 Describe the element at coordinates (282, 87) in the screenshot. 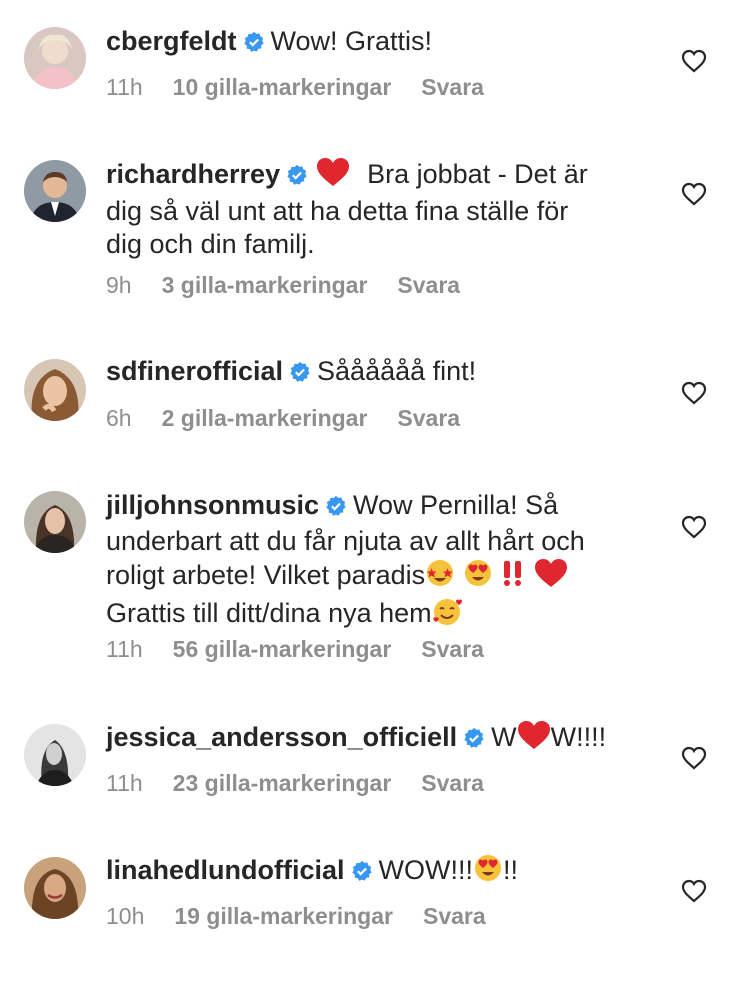

I see `likes-count: 10 gilla-markeringar` at that location.